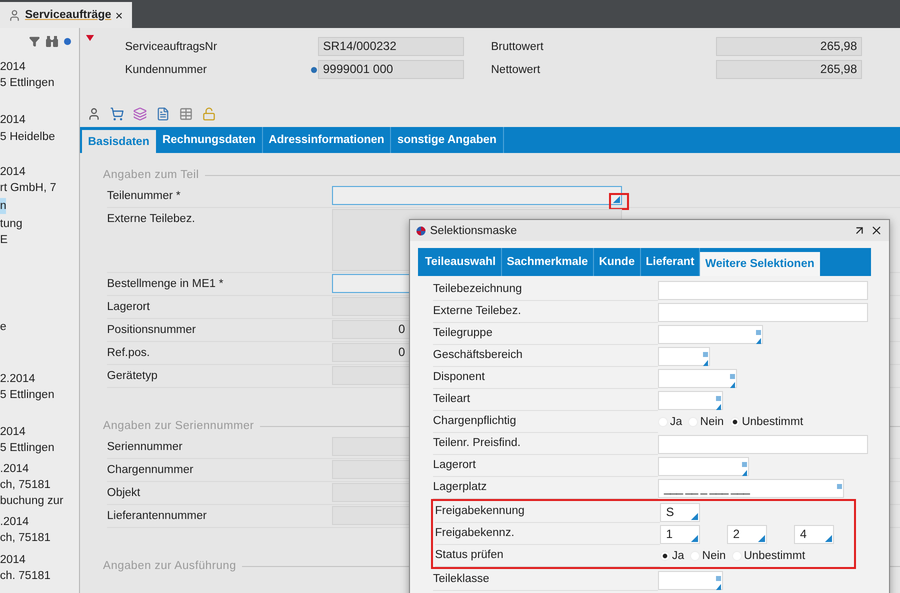  I want to click on tab: sonstige Angaben, so click(447, 140).